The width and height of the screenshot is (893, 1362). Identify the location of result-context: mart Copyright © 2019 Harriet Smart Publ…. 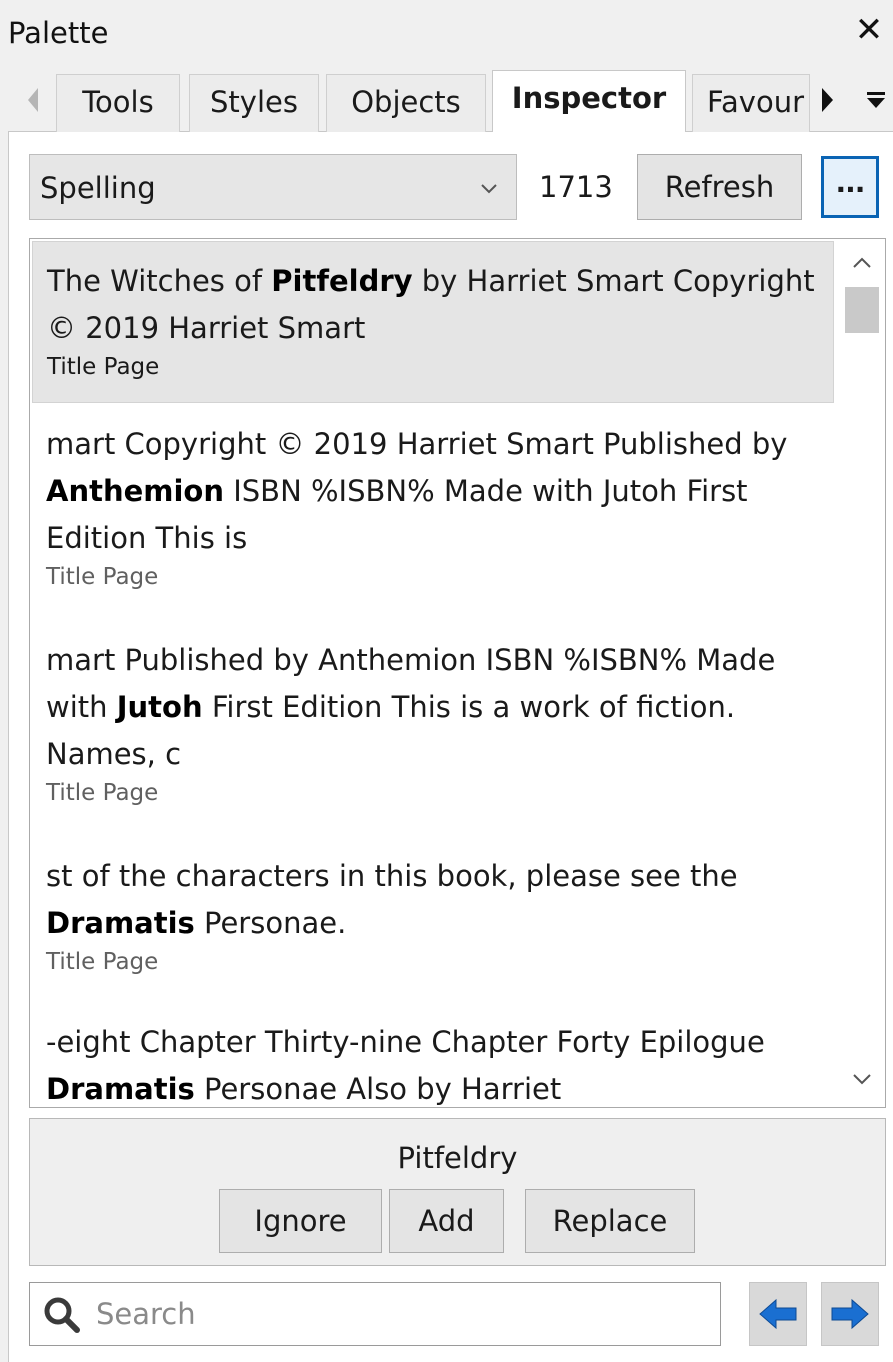
(417, 491).